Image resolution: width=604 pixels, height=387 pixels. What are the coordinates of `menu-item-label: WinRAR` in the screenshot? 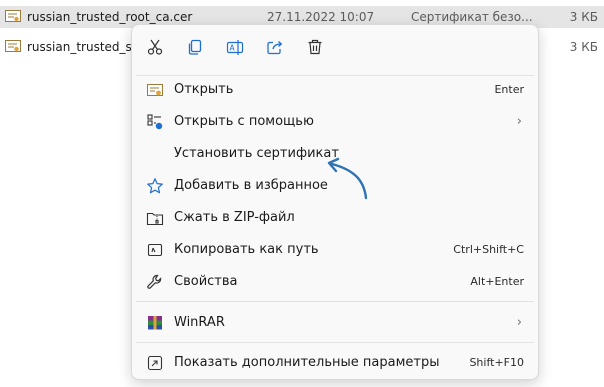 It's located at (199, 322).